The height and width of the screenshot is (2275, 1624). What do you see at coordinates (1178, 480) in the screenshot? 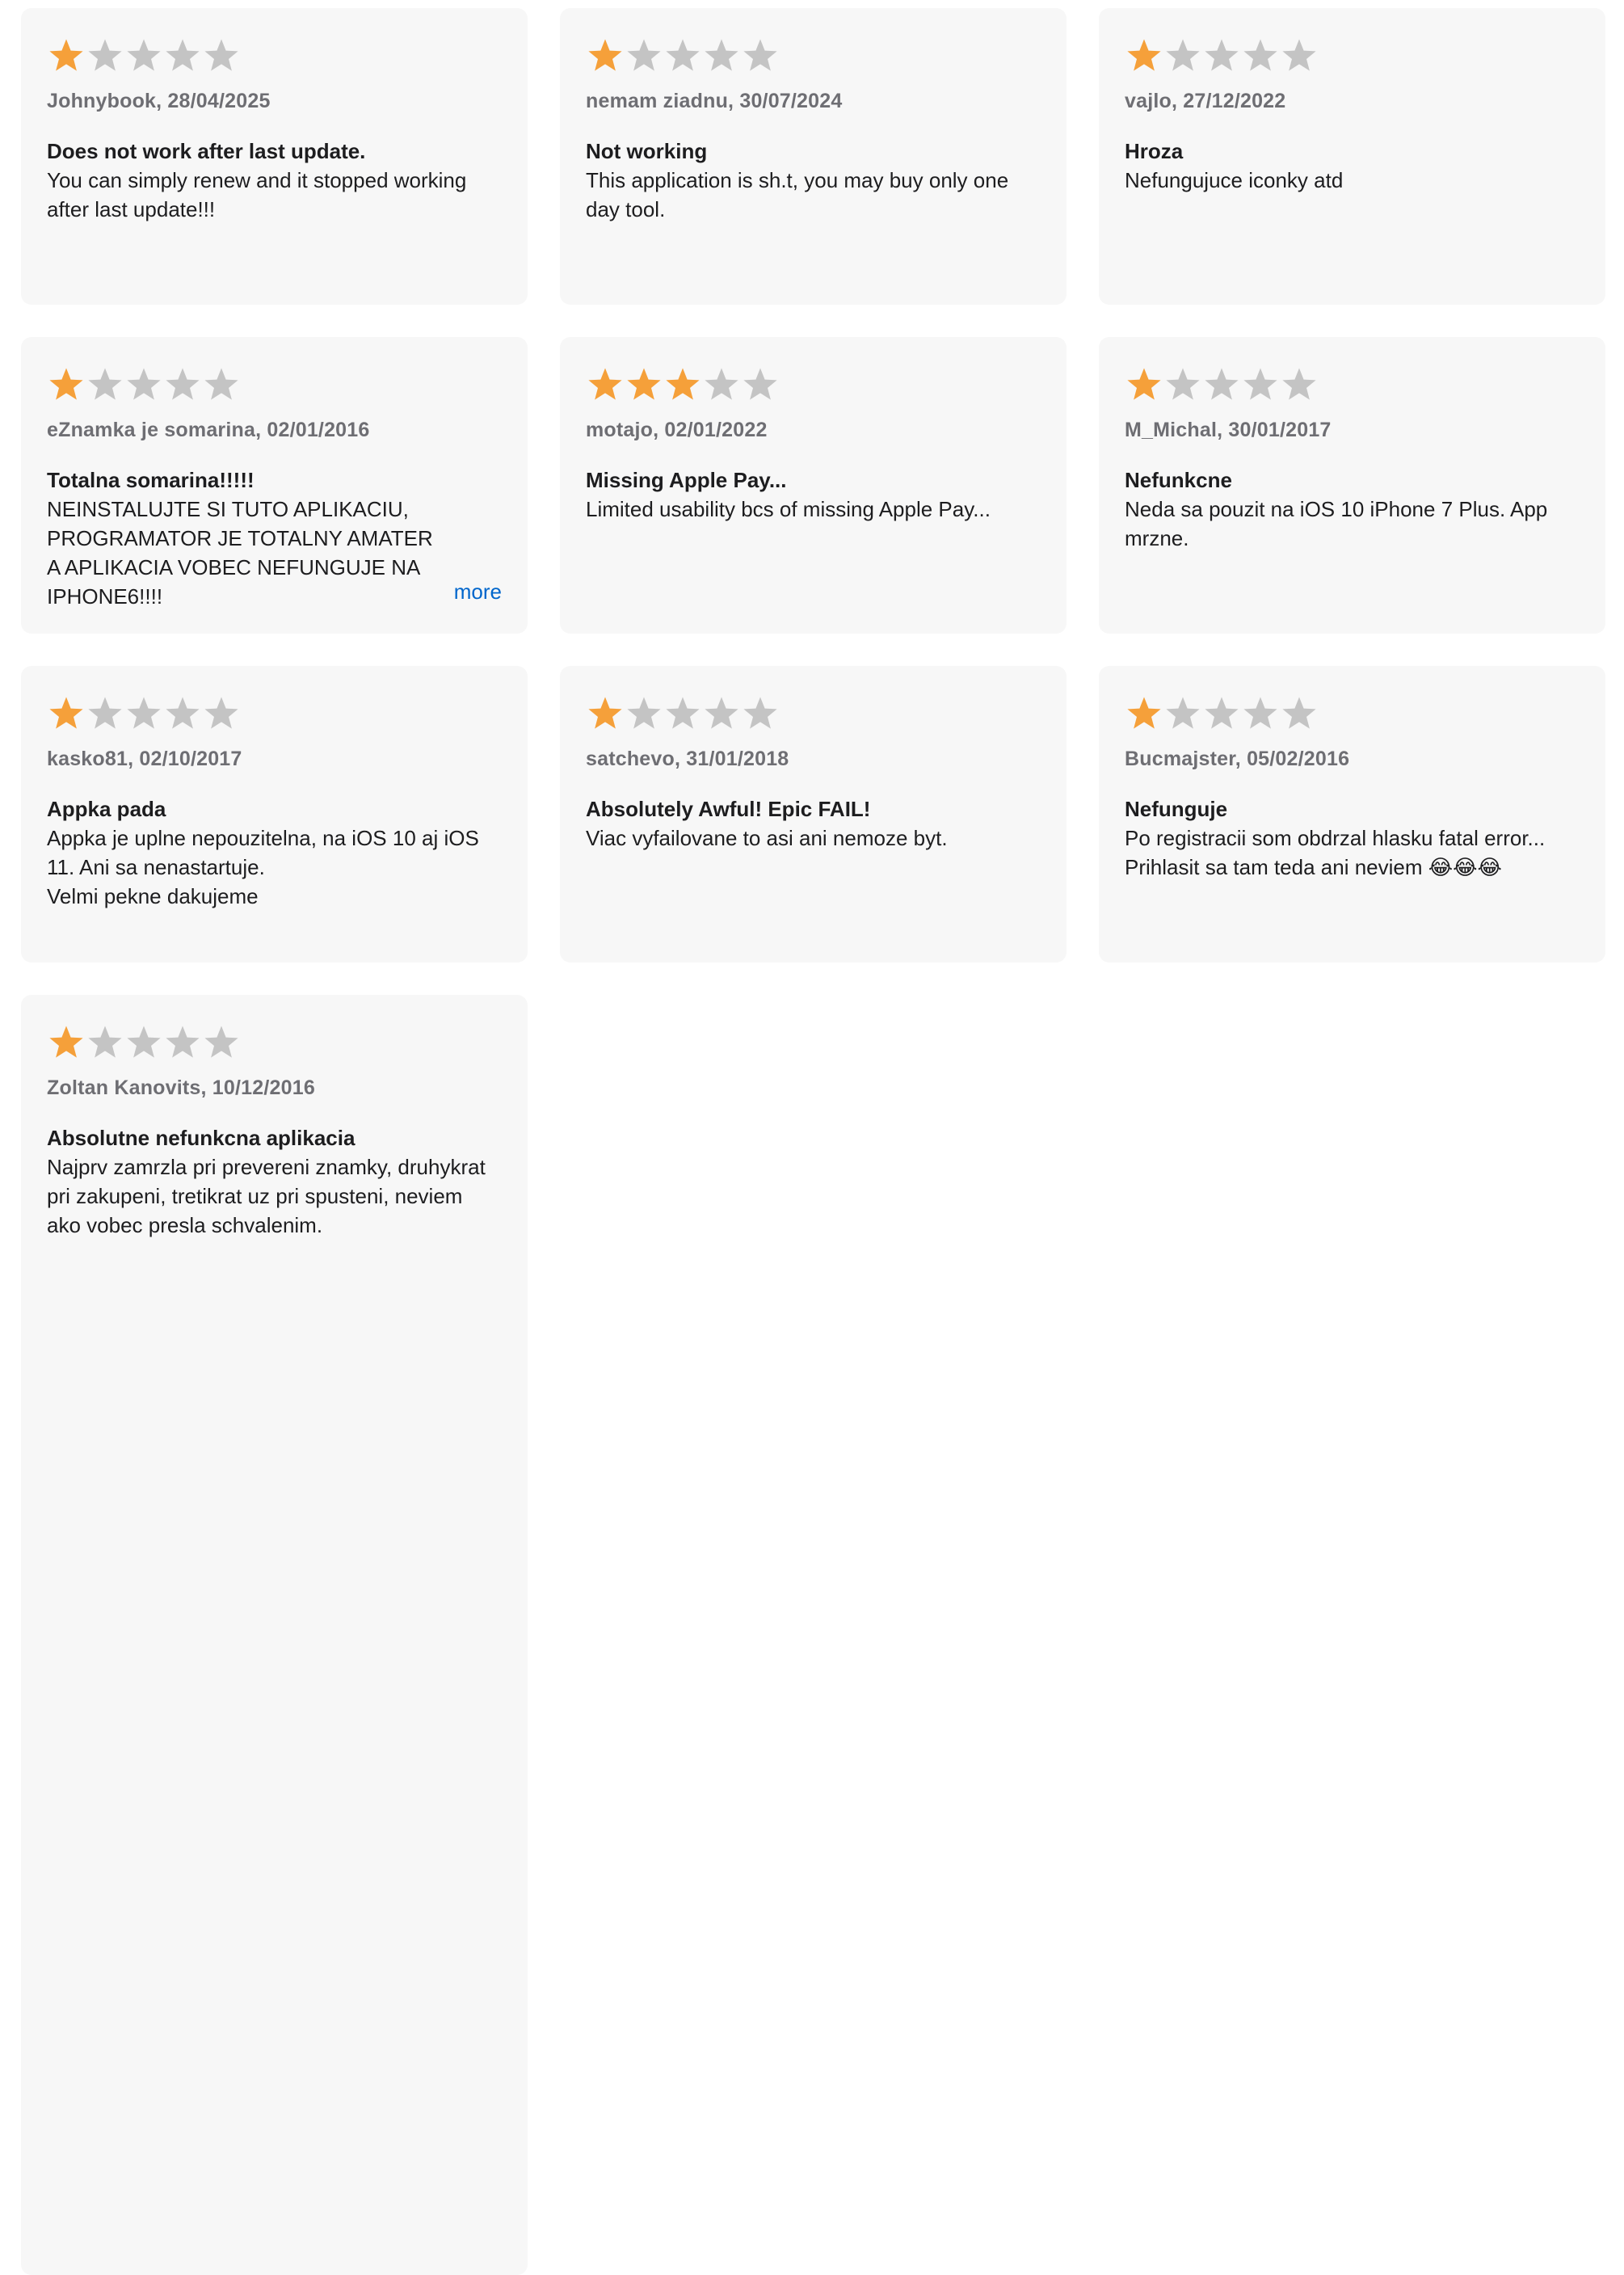
I see `review-title: Nefunkcne` at bounding box center [1178, 480].